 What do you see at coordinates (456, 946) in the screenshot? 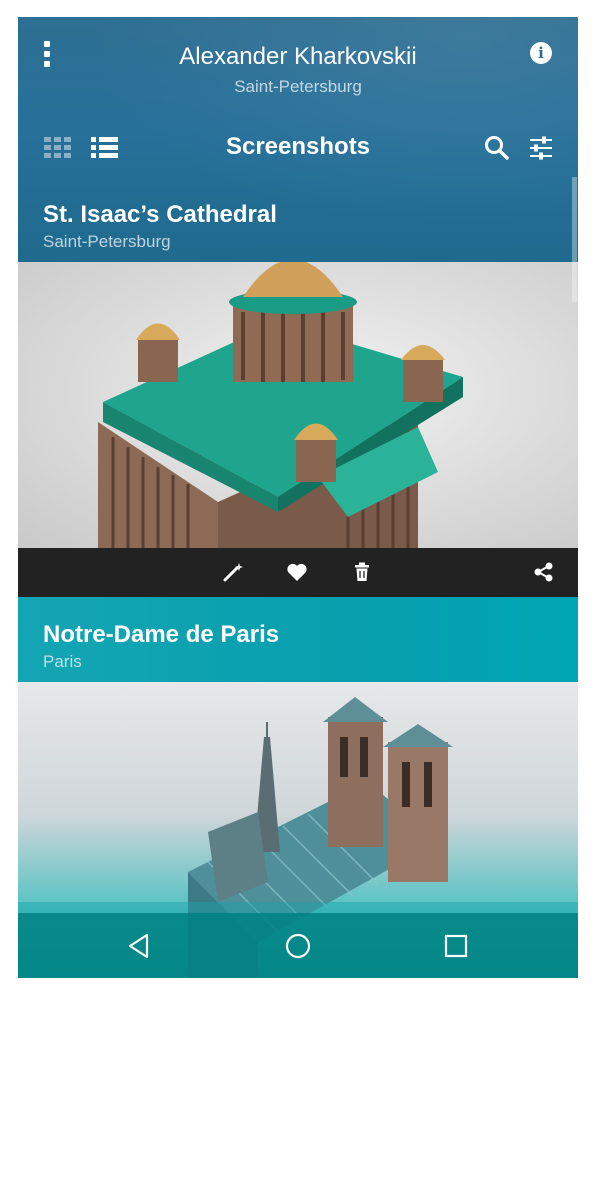
I see `recents-square-icon` at bounding box center [456, 946].